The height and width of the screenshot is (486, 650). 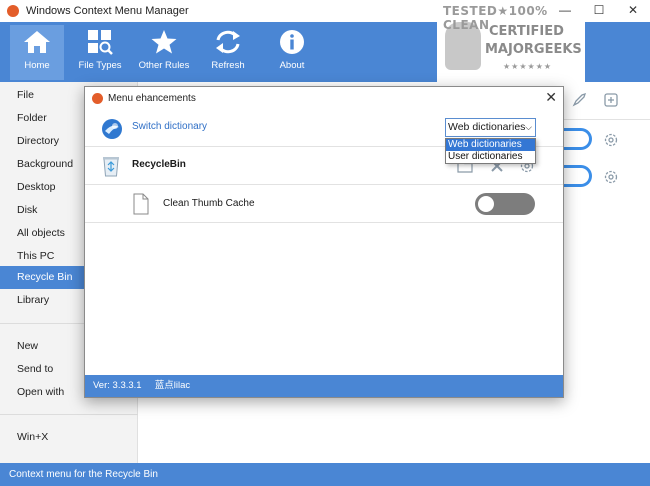 I want to click on maximize-button: ☐, so click(x=599, y=11).